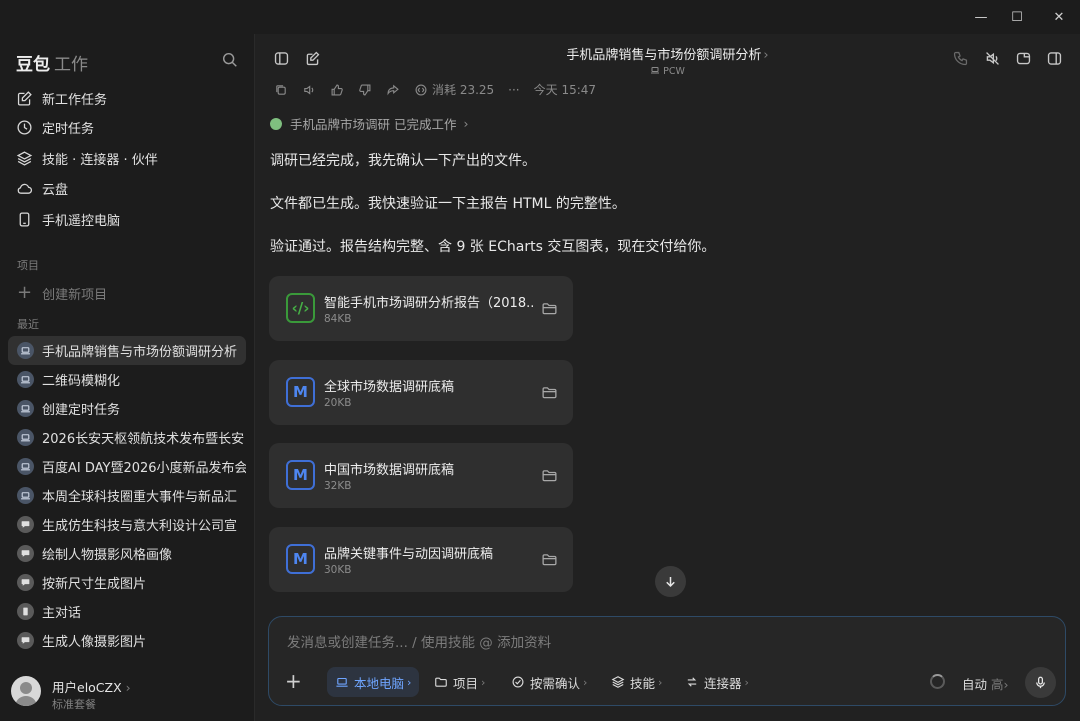 This screenshot has width=1080, height=721. I want to click on more-icon: ···, so click(513, 90).